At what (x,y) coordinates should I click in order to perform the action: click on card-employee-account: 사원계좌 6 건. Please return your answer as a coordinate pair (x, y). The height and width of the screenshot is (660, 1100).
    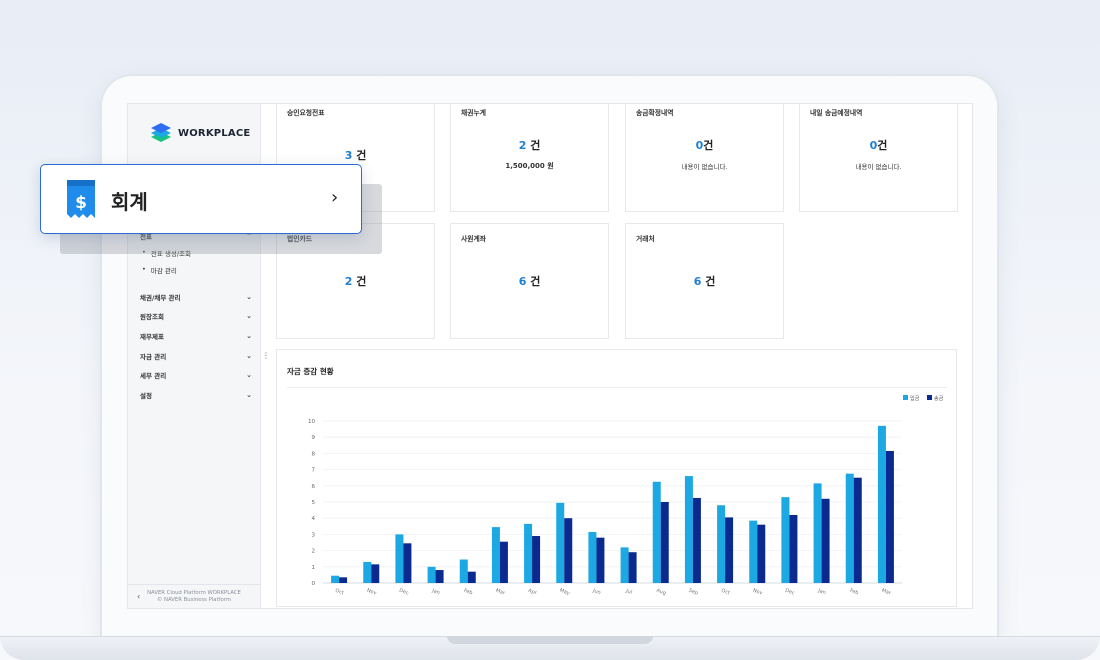
    Looking at the image, I should click on (529, 281).